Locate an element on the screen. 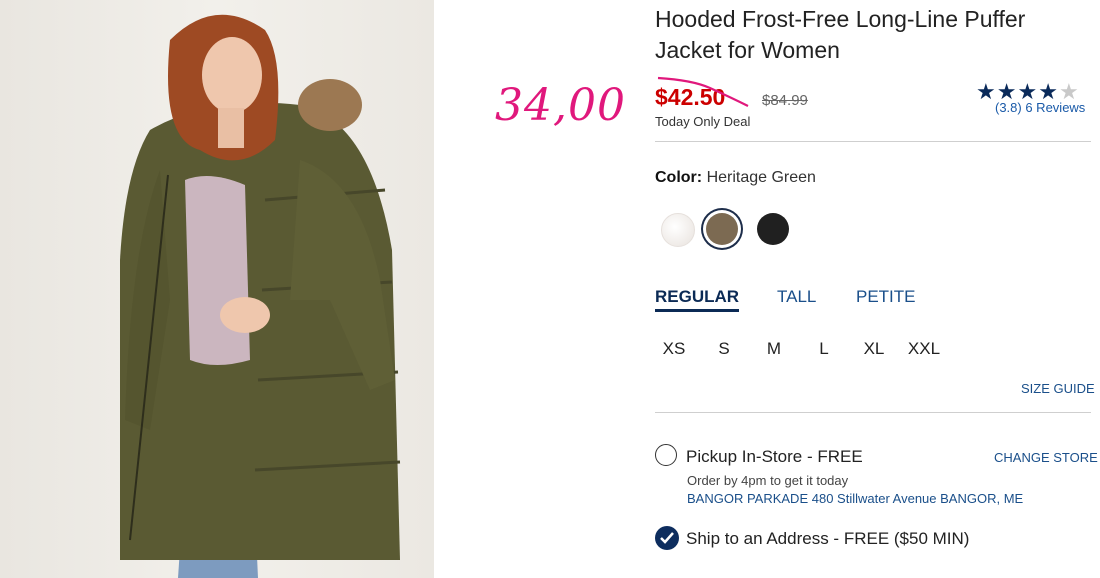  color-selection-label: Color: Heritage Green is located at coordinates (735, 178).